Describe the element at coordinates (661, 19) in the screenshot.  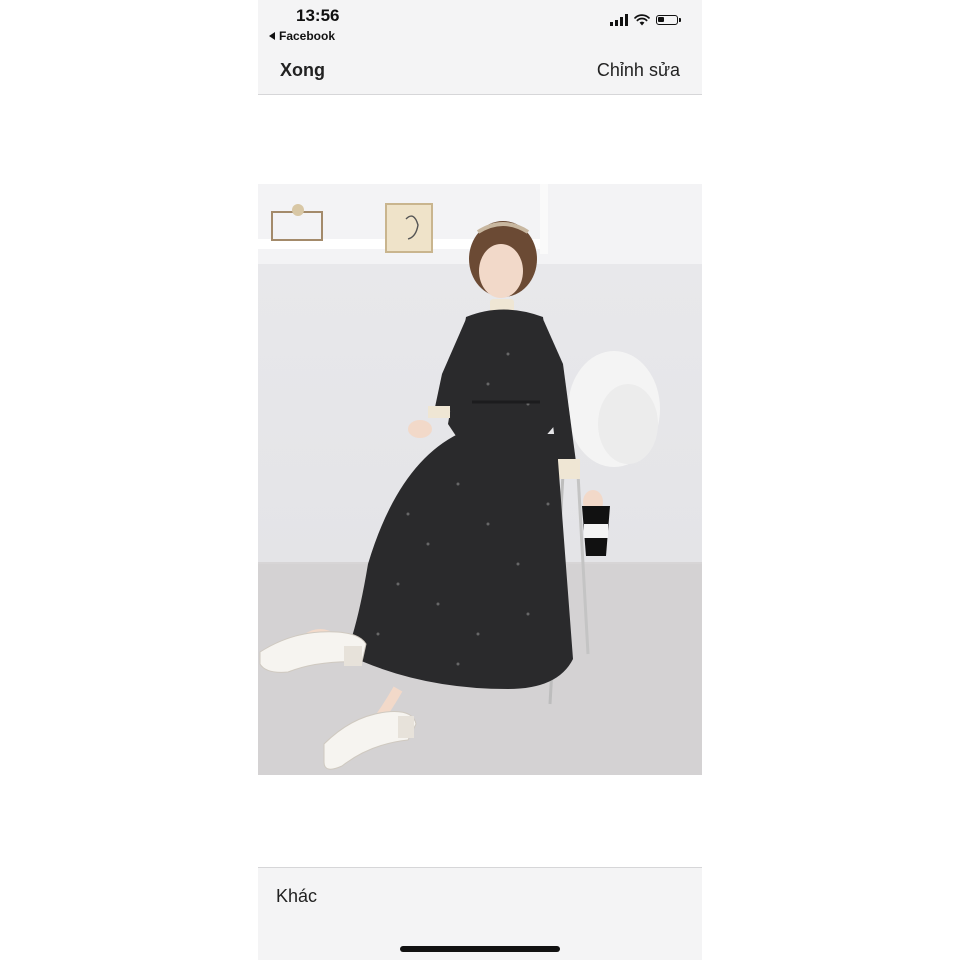
I see `battery-level` at that location.